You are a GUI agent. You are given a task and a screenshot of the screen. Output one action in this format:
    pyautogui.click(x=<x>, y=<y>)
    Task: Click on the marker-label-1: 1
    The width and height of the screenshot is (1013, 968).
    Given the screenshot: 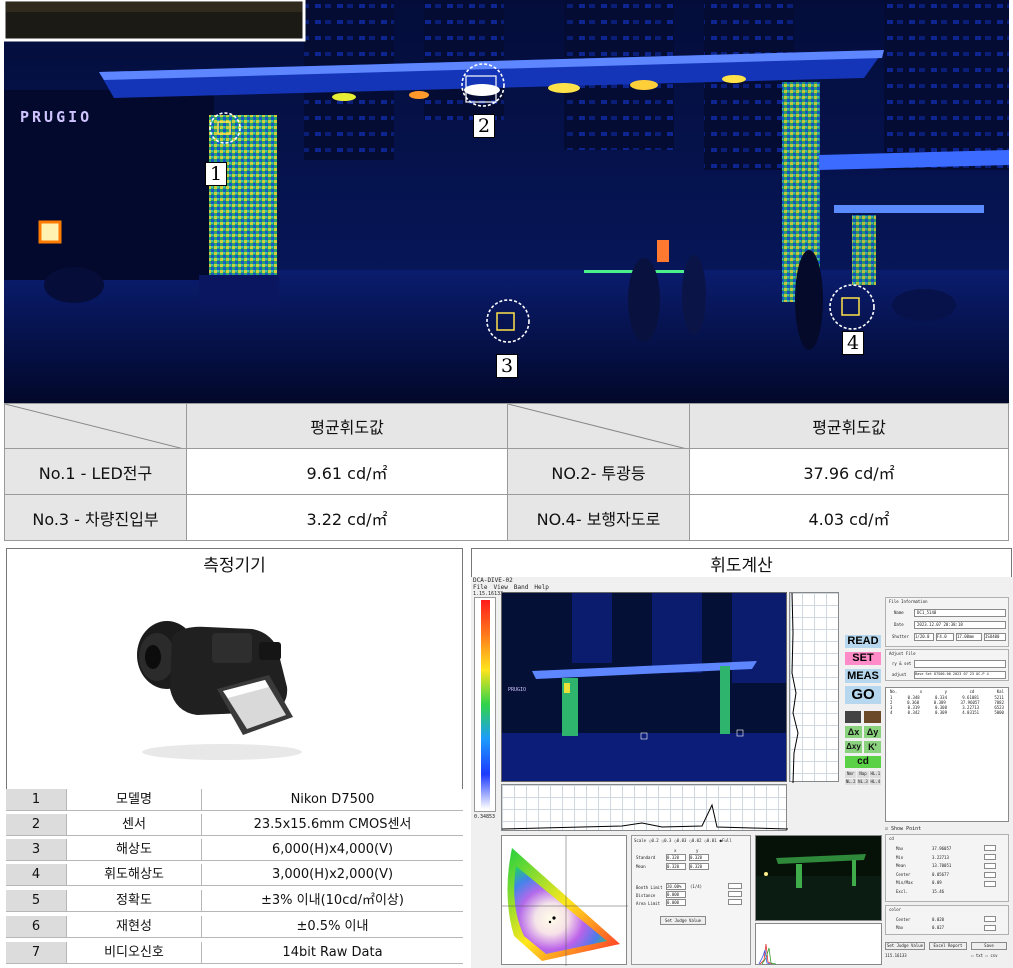 What is the action you would take?
    pyautogui.click(x=216, y=174)
    